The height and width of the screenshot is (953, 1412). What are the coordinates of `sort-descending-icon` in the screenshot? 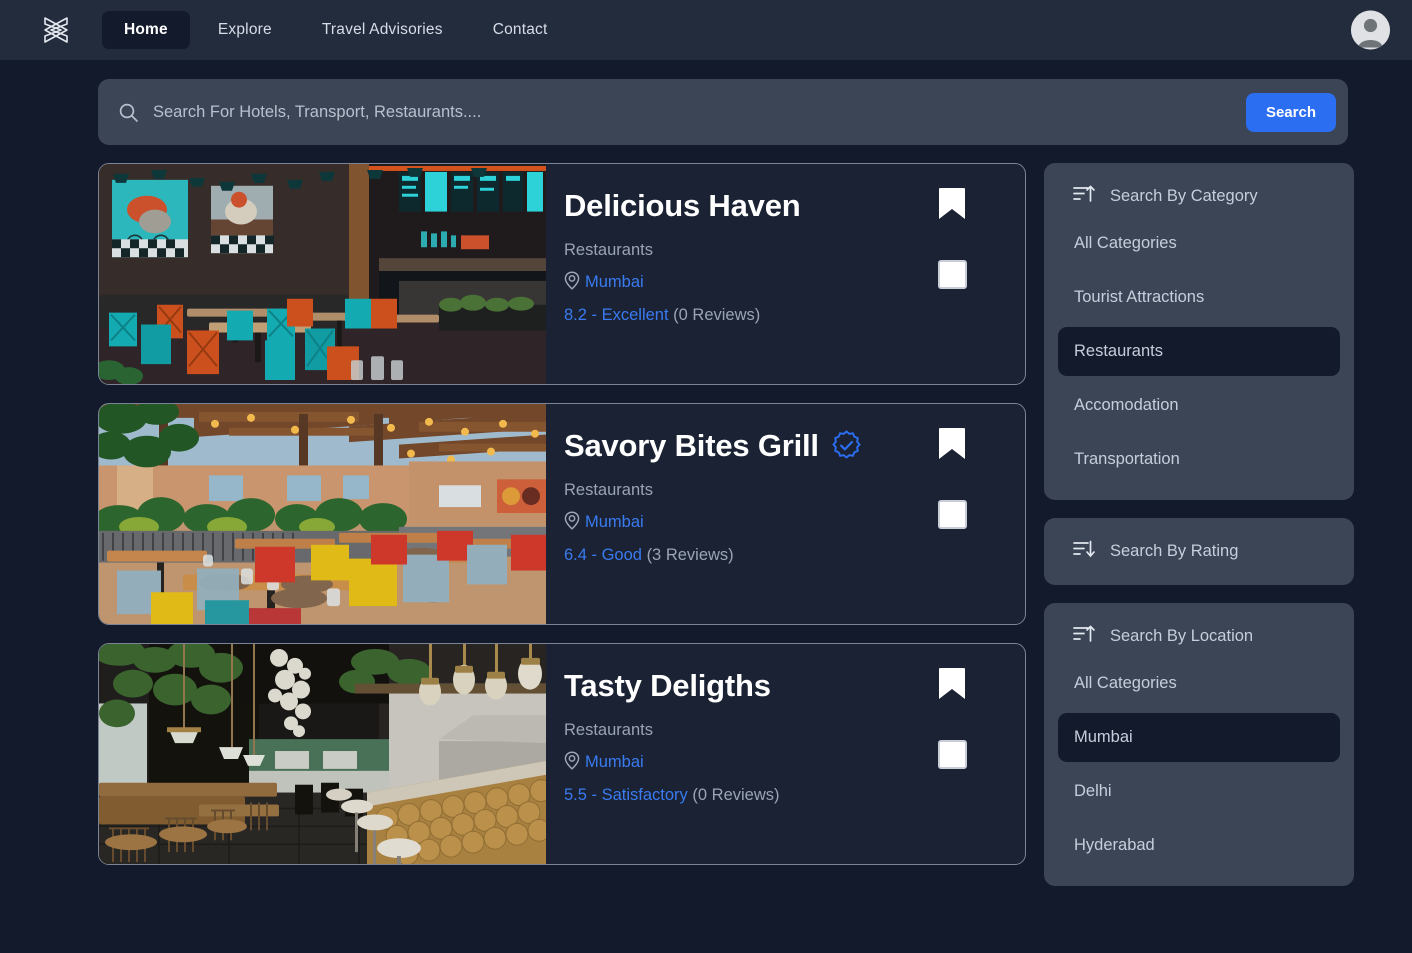 It's located at (1084, 551).